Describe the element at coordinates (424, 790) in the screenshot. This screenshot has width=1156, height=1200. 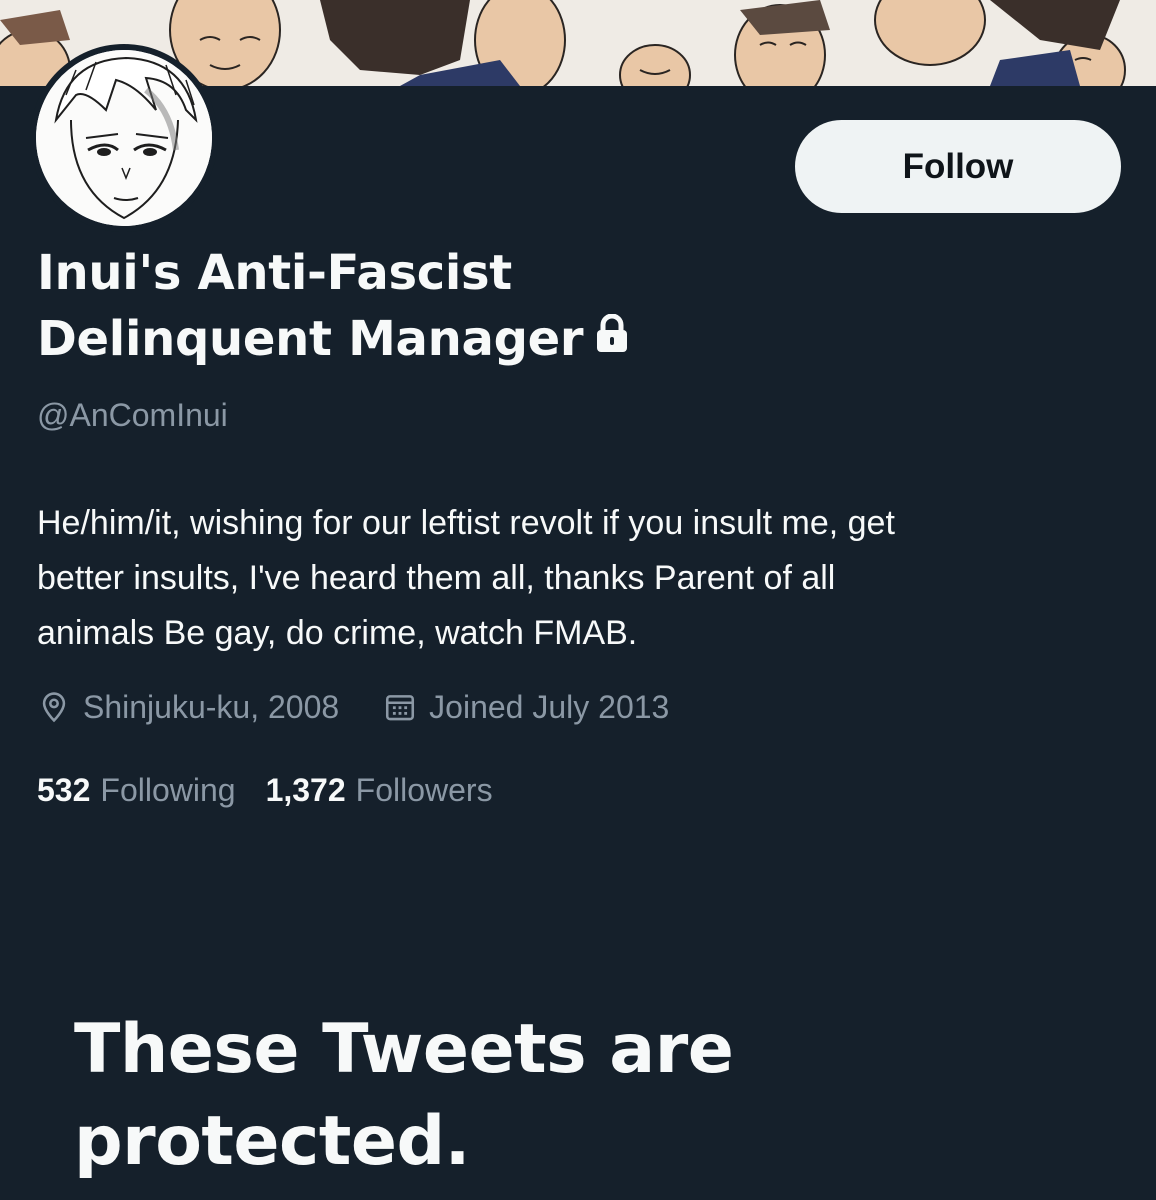
I see `followers-label: Followers` at that location.